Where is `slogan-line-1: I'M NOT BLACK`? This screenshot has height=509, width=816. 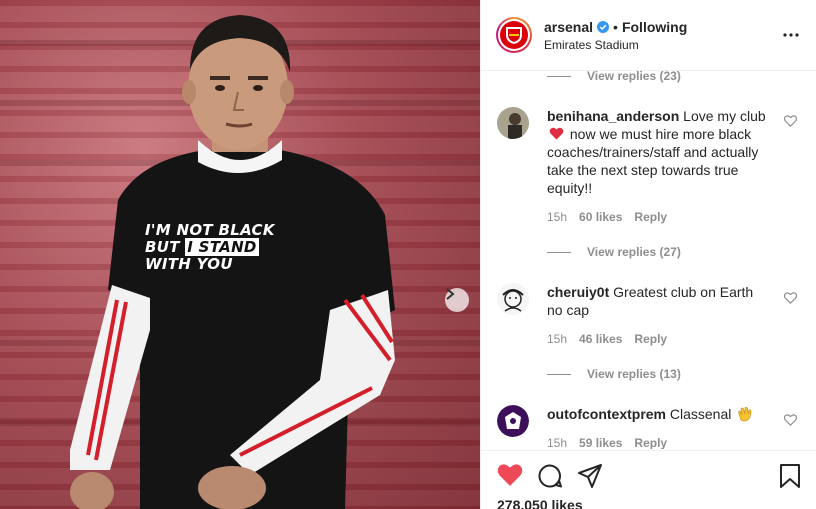
slogan-line-1: I'M NOT BLACK is located at coordinates (210, 230).